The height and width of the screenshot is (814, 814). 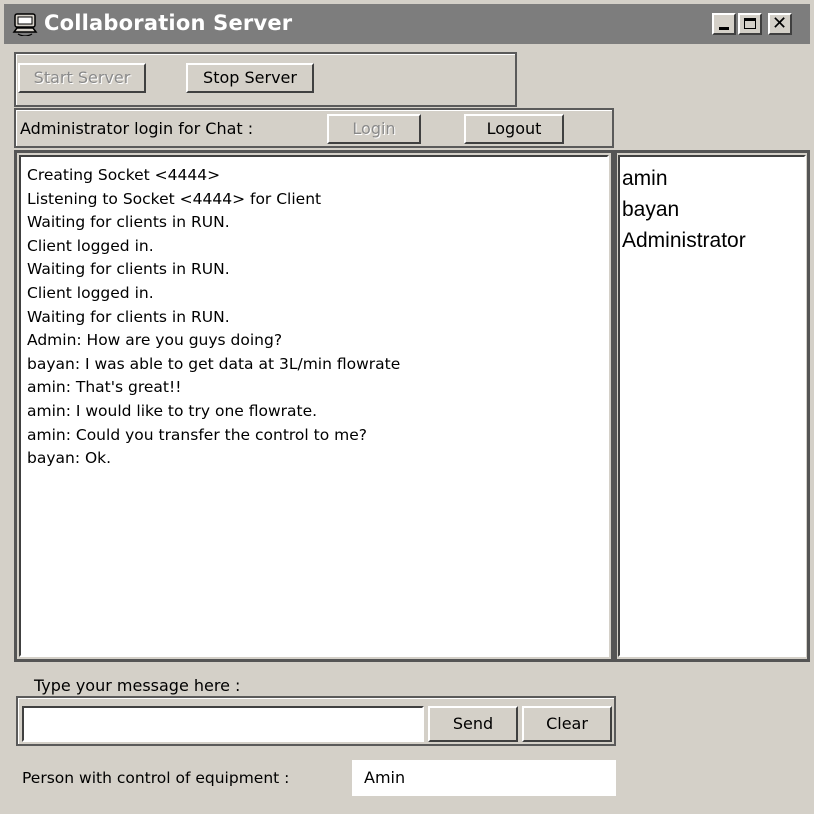 What do you see at coordinates (69, 458) in the screenshot?
I see `log-line: bayan: Ok.` at bounding box center [69, 458].